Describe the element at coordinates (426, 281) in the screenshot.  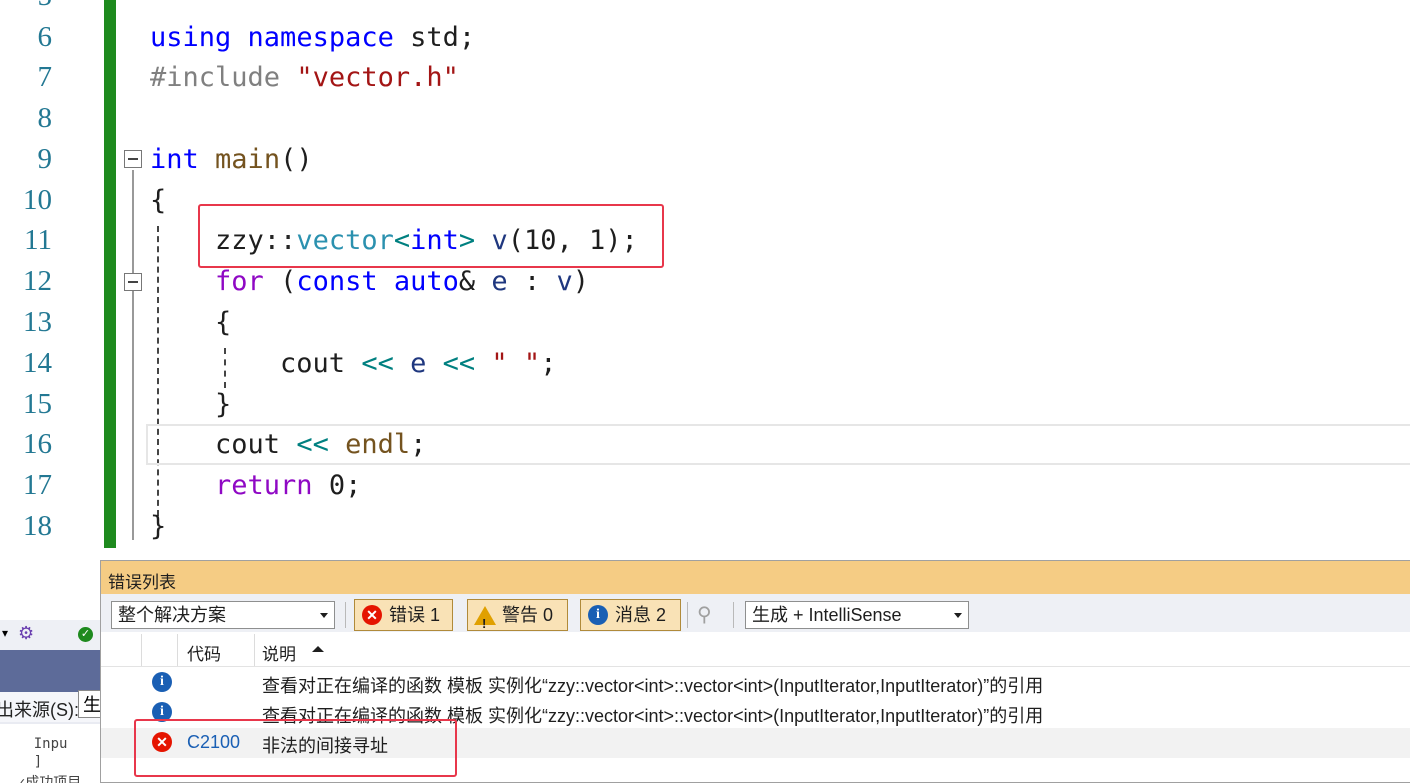
I see `code-token: auto` at that location.